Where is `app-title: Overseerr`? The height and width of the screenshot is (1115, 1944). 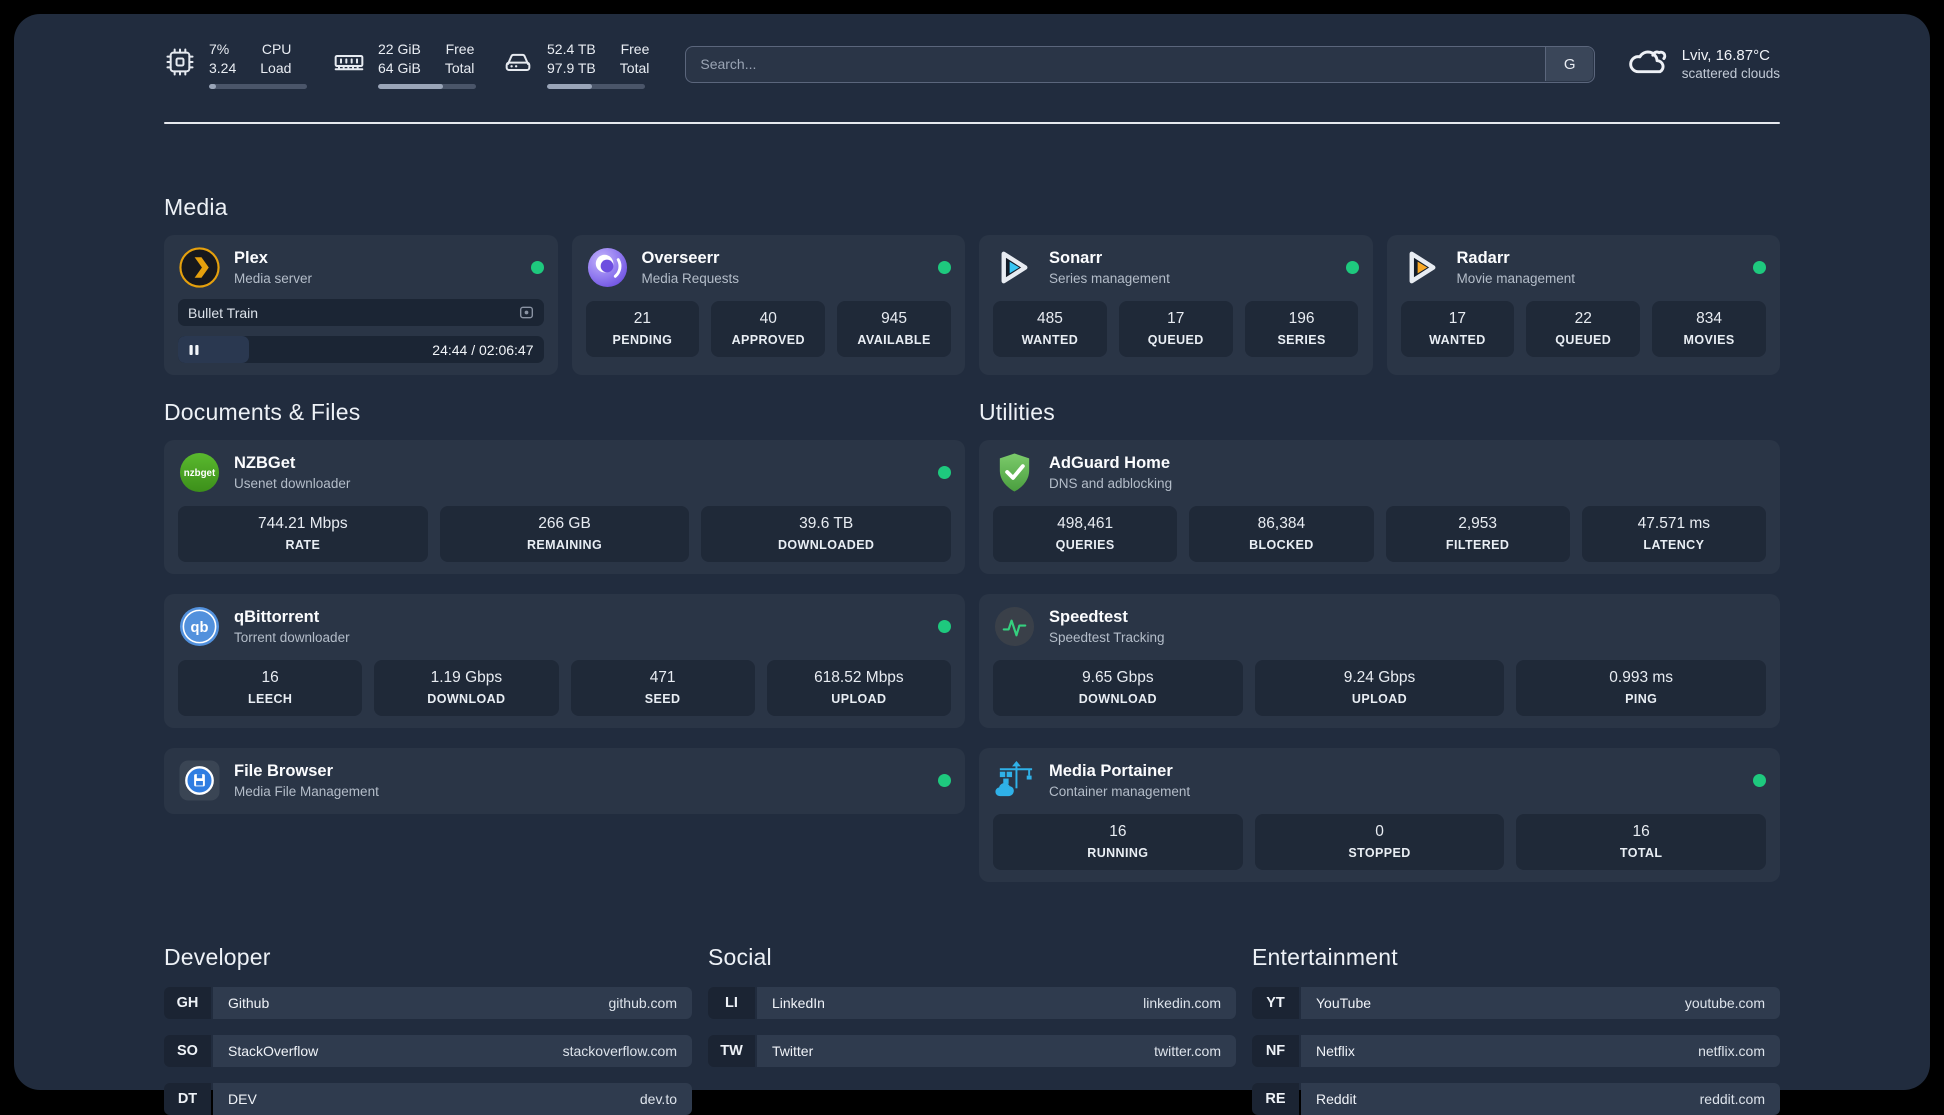
app-title: Overseerr is located at coordinates (680, 257).